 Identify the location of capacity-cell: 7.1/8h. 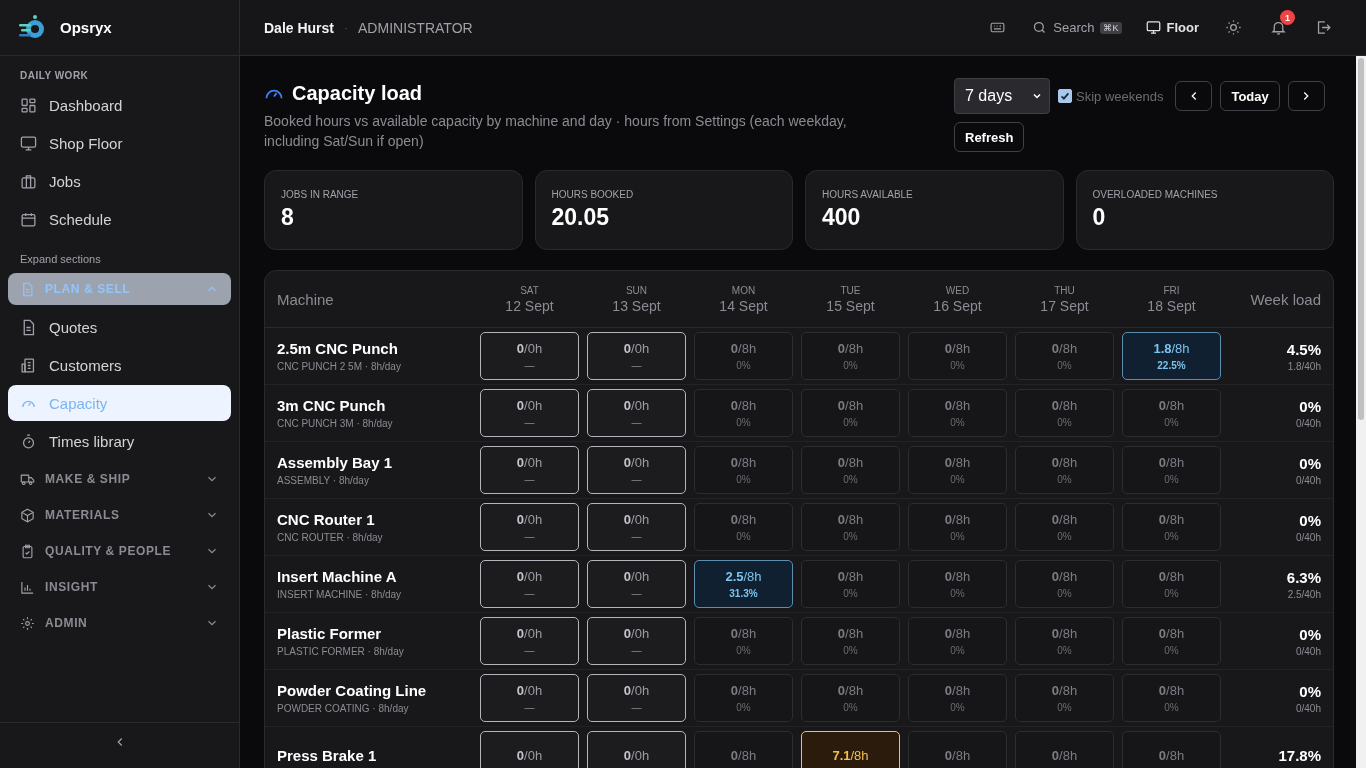
(850, 749).